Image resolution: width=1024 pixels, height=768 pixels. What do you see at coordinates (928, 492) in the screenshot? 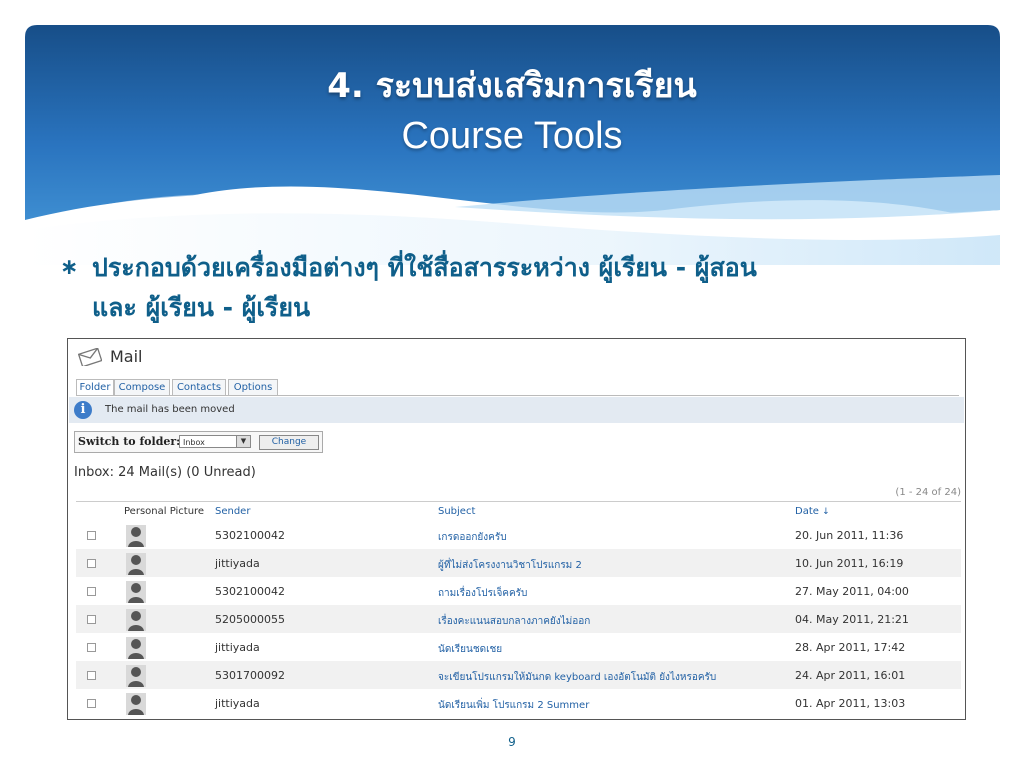
I see `mail-range: (1 - 24 of 24)` at bounding box center [928, 492].